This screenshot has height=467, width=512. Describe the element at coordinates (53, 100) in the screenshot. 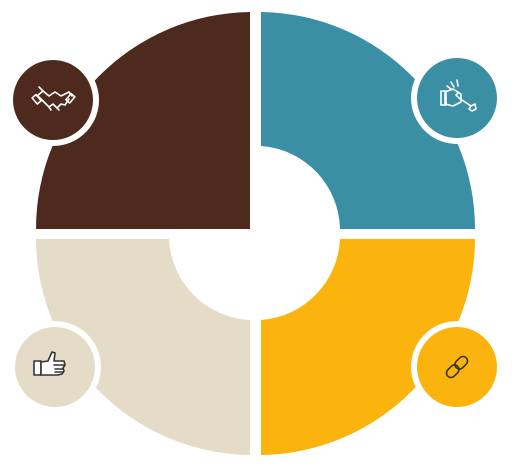

I see `badge-top-left` at that location.